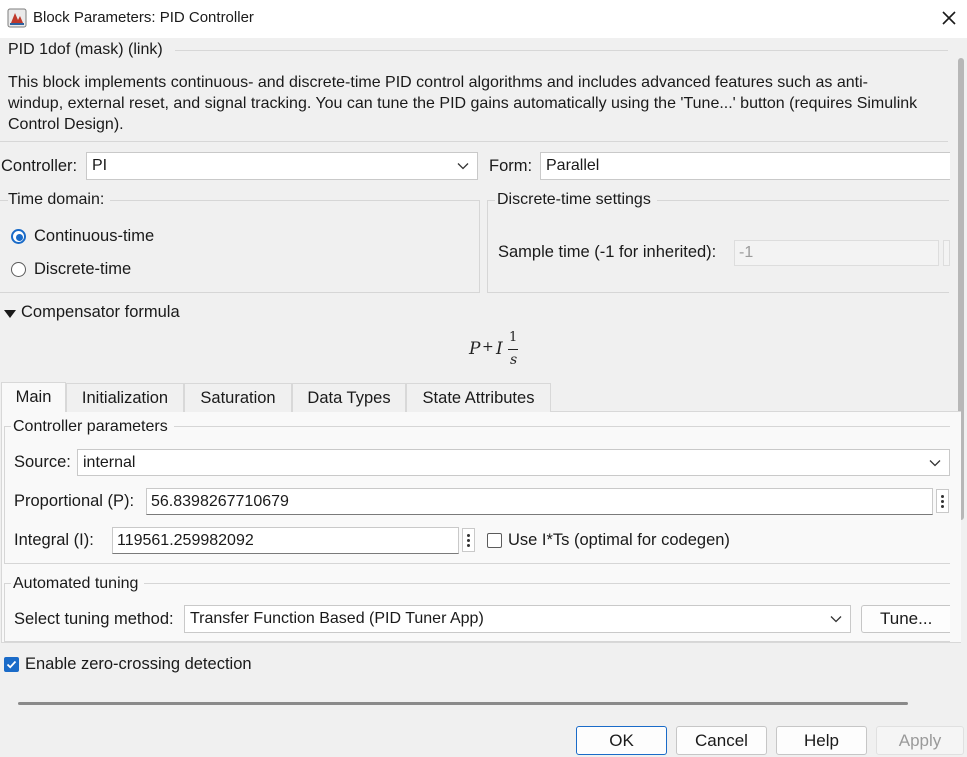  What do you see at coordinates (94, 236) in the screenshot?
I see `continuous-time-label: Continuous-time` at bounding box center [94, 236].